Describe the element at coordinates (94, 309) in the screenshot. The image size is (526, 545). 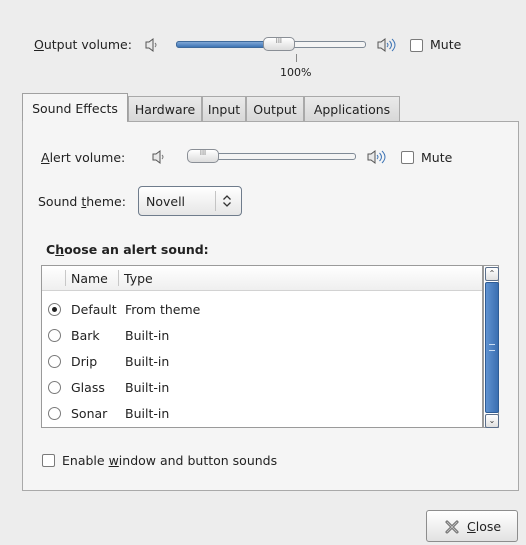
I see `sound-name: Default` at that location.